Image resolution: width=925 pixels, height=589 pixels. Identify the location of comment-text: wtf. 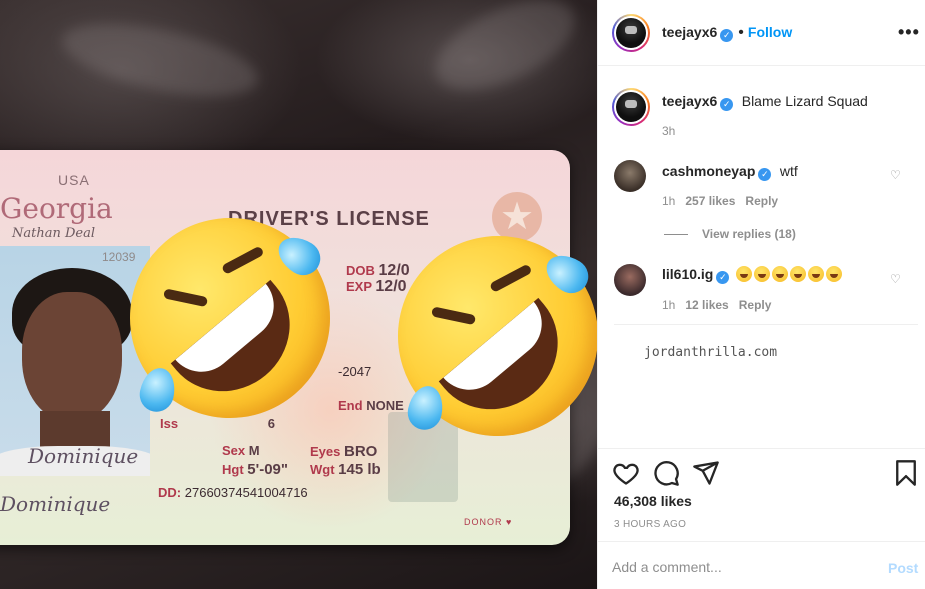
(788, 171).